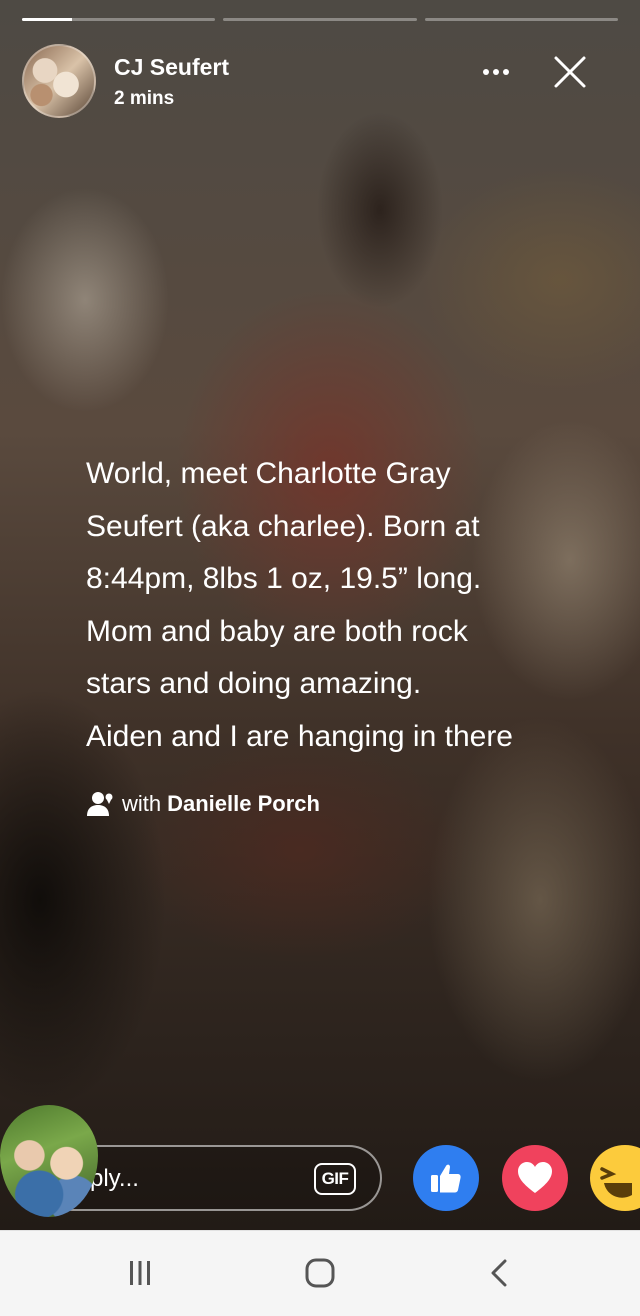 This screenshot has width=640, height=1316. I want to click on system-navigation-bar, so click(320, 1273).